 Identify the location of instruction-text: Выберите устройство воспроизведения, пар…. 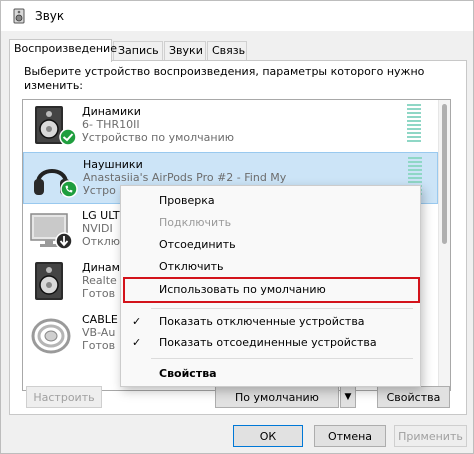
(224, 78).